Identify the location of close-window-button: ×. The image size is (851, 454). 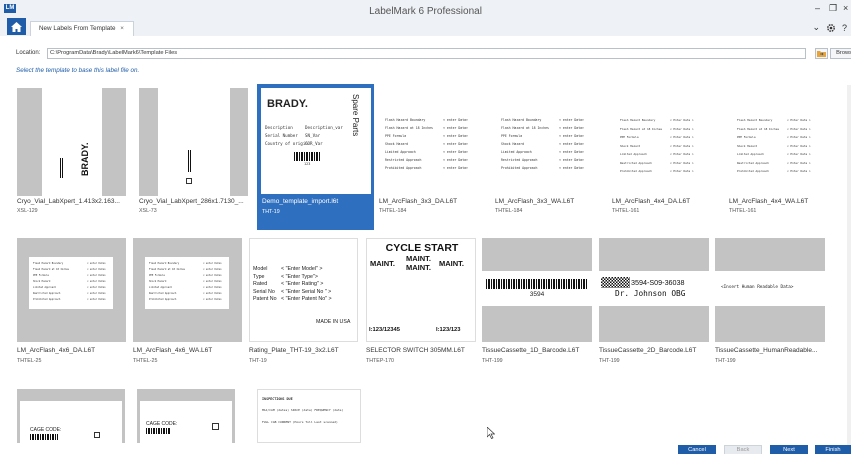
(845, 8).